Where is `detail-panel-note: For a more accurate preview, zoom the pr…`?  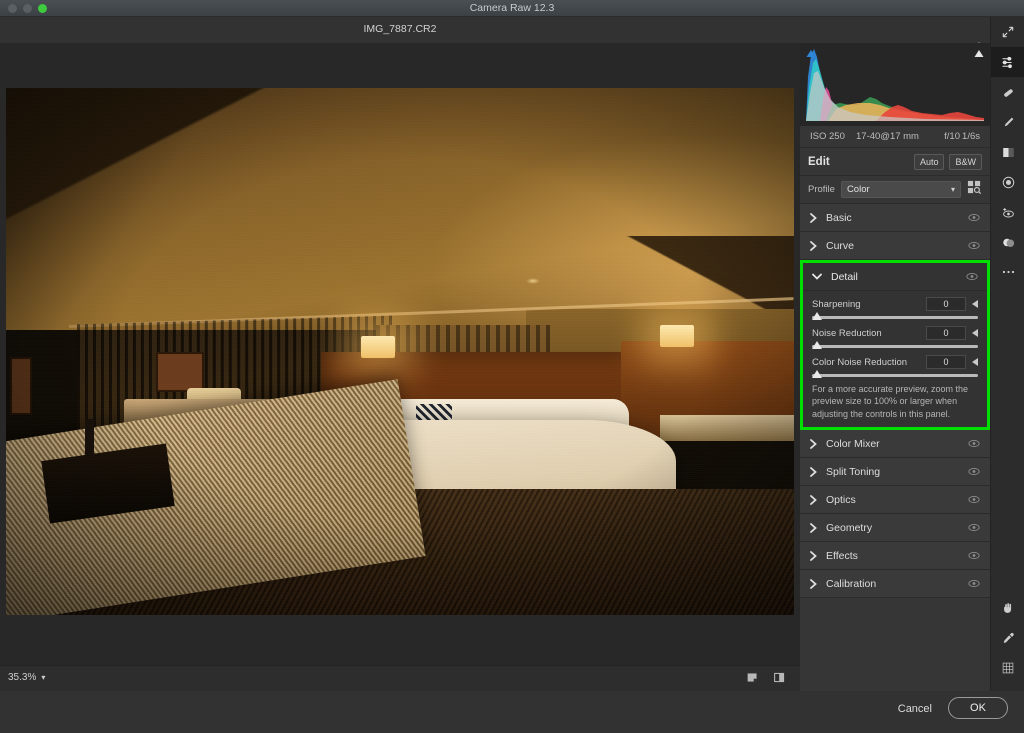 detail-panel-note: For a more accurate preview, zoom the pr… is located at coordinates (890, 401).